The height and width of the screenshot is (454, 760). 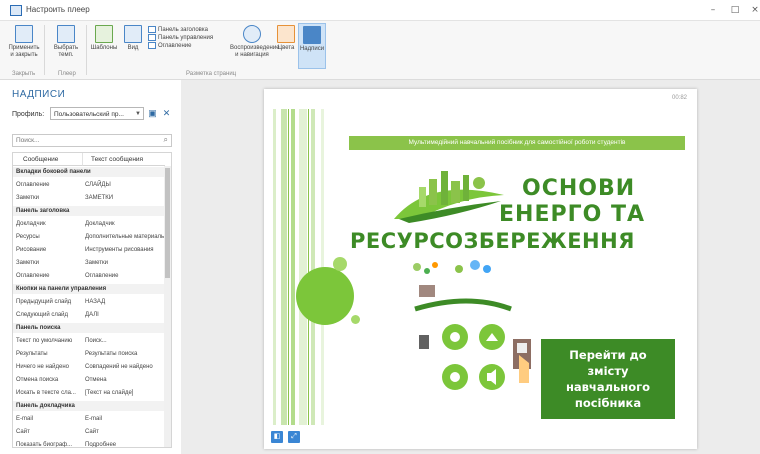 What do you see at coordinates (89, 406) in the screenshot?
I see `table-group-row: Панель докладчика` at bounding box center [89, 406].